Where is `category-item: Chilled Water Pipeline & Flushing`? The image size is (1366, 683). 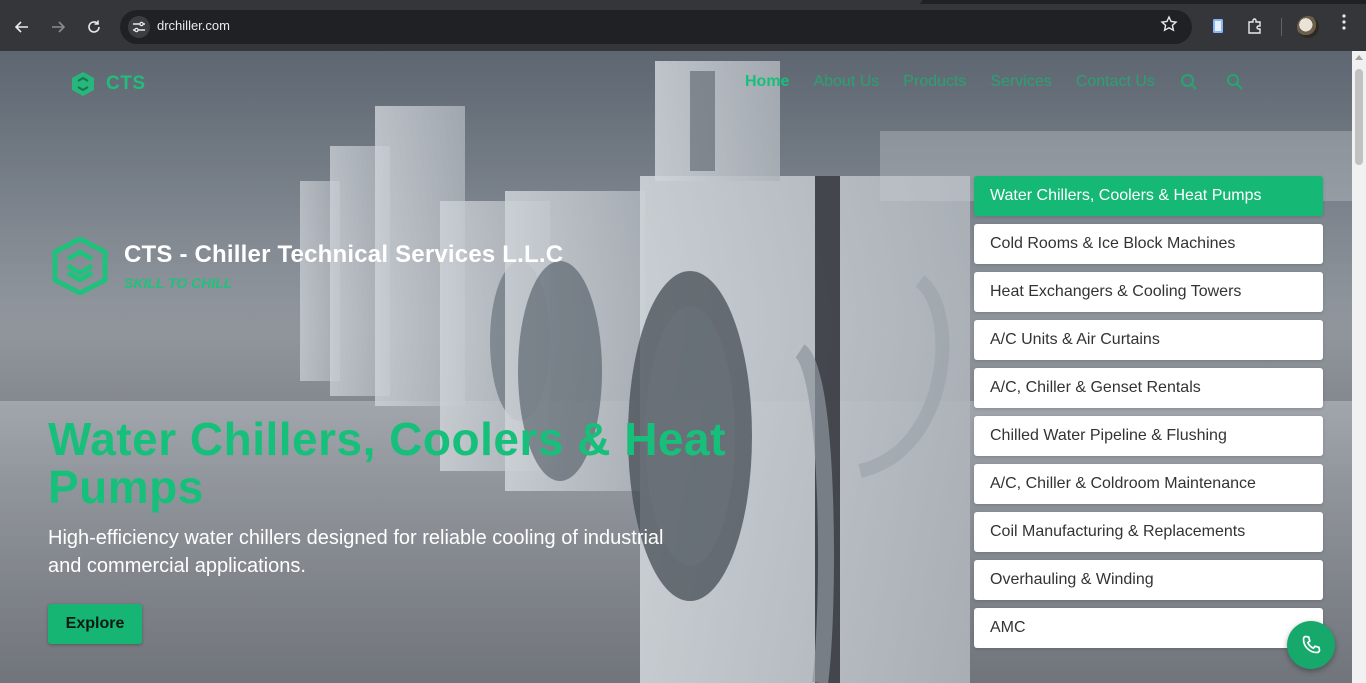
category-item: Chilled Water Pipeline & Flushing is located at coordinates (1148, 436).